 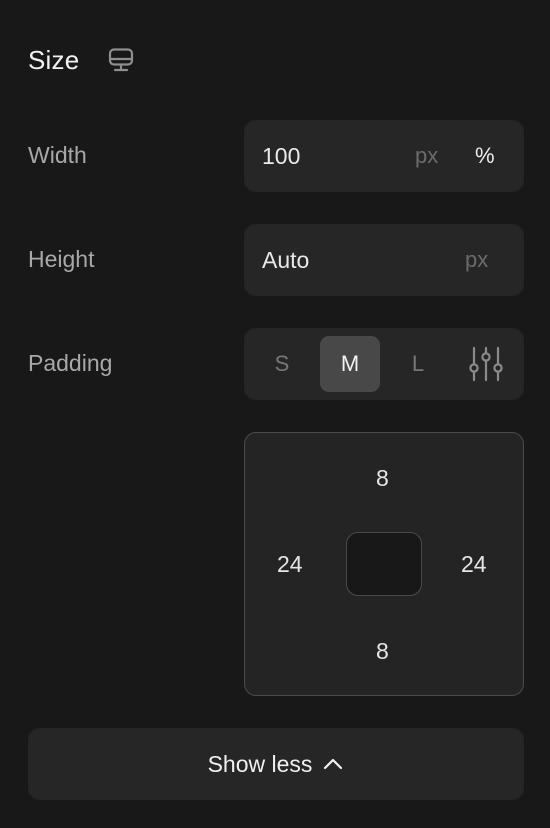 I want to click on padding-size-selector: S M L, so click(x=384, y=364).